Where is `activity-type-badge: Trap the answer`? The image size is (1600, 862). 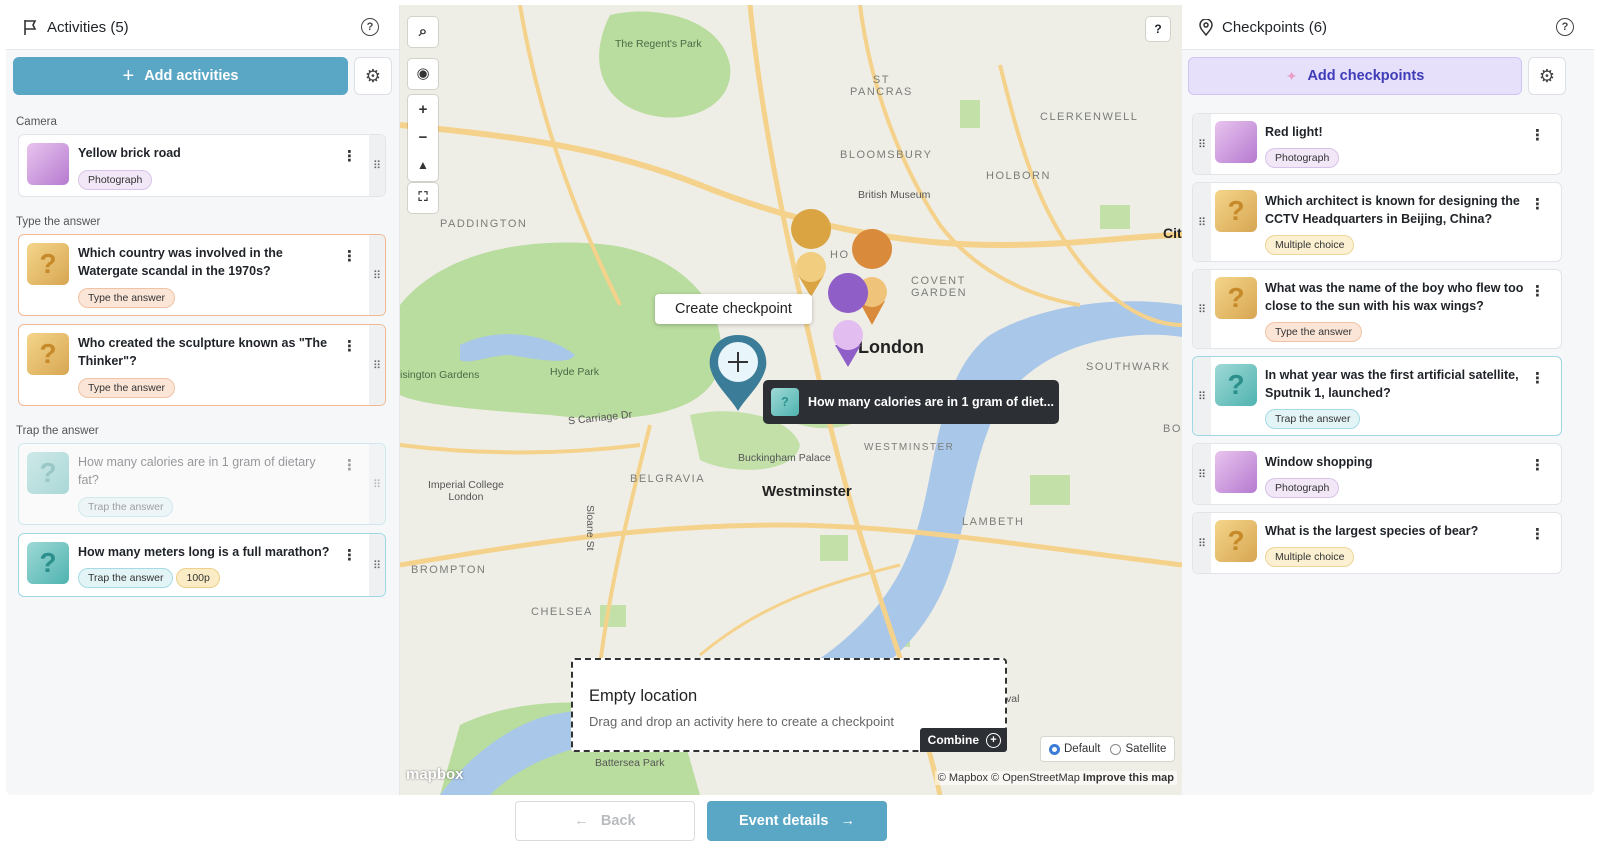 activity-type-badge: Trap the answer is located at coordinates (126, 578).